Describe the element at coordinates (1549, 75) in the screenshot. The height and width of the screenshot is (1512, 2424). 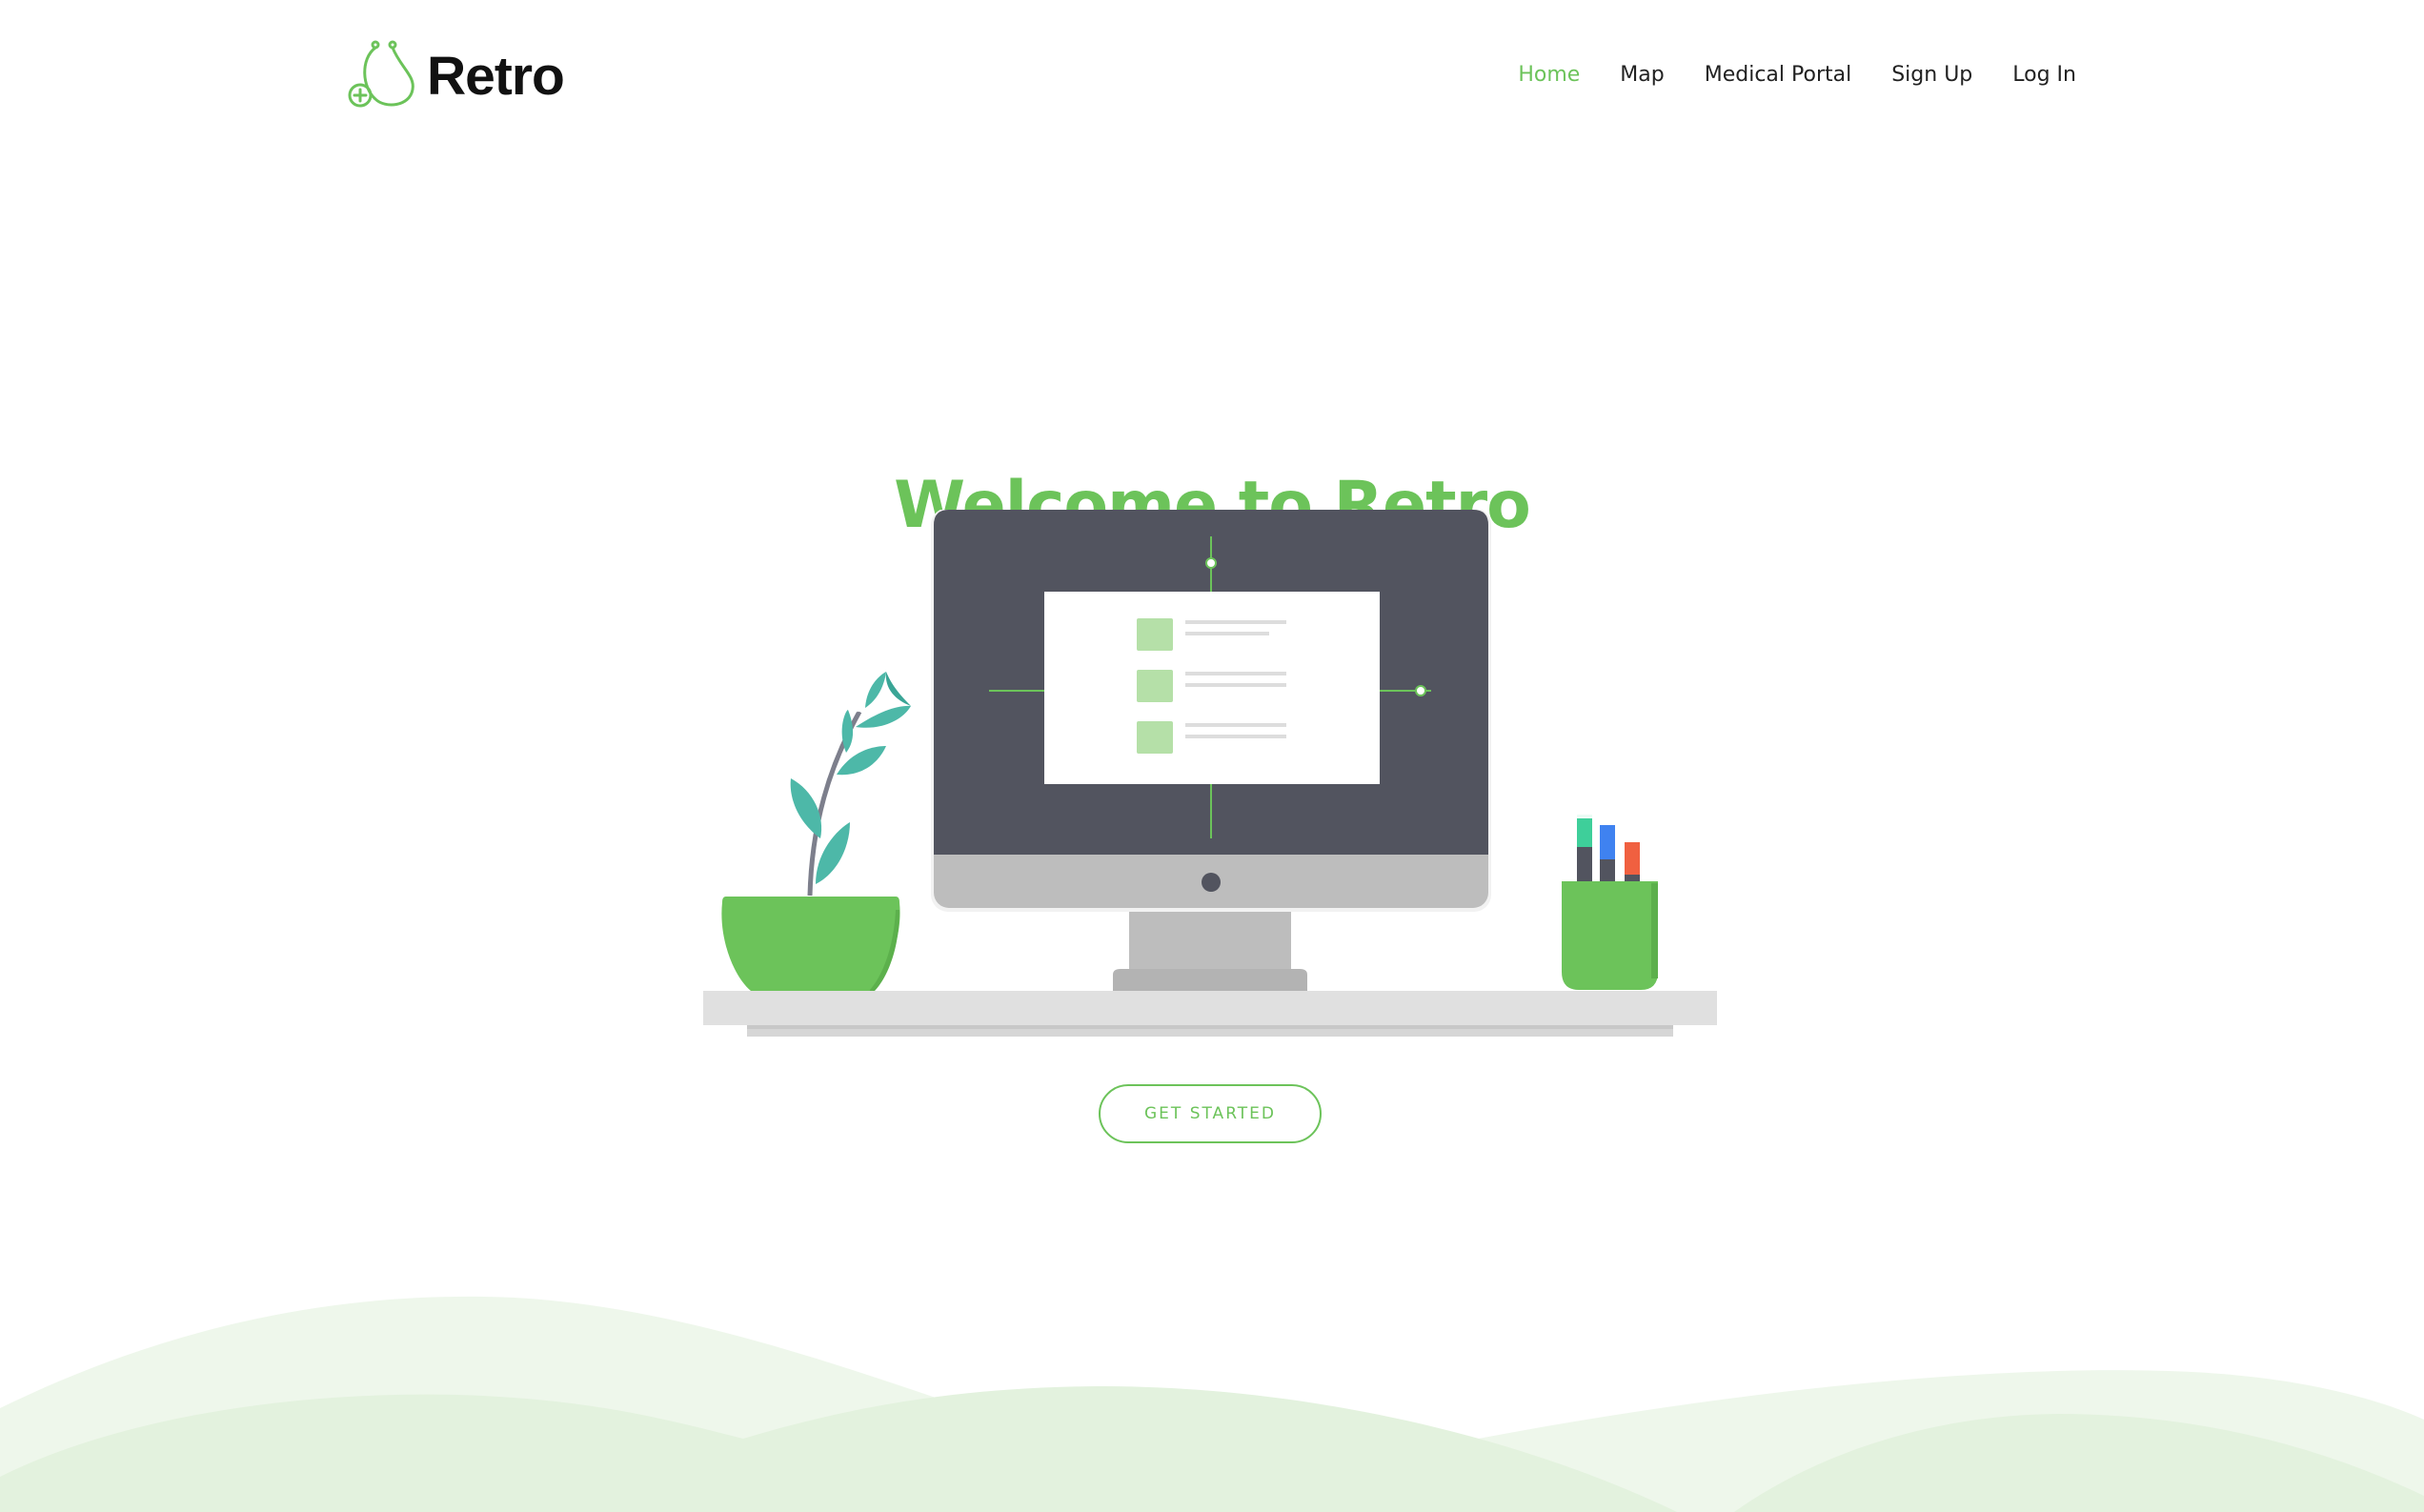
I see `nav-home-link: Home` at that location.